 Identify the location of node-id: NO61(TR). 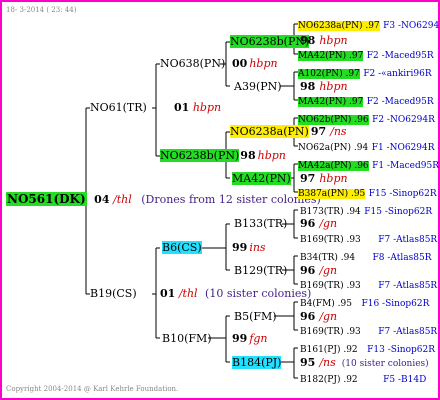
(118, 107).